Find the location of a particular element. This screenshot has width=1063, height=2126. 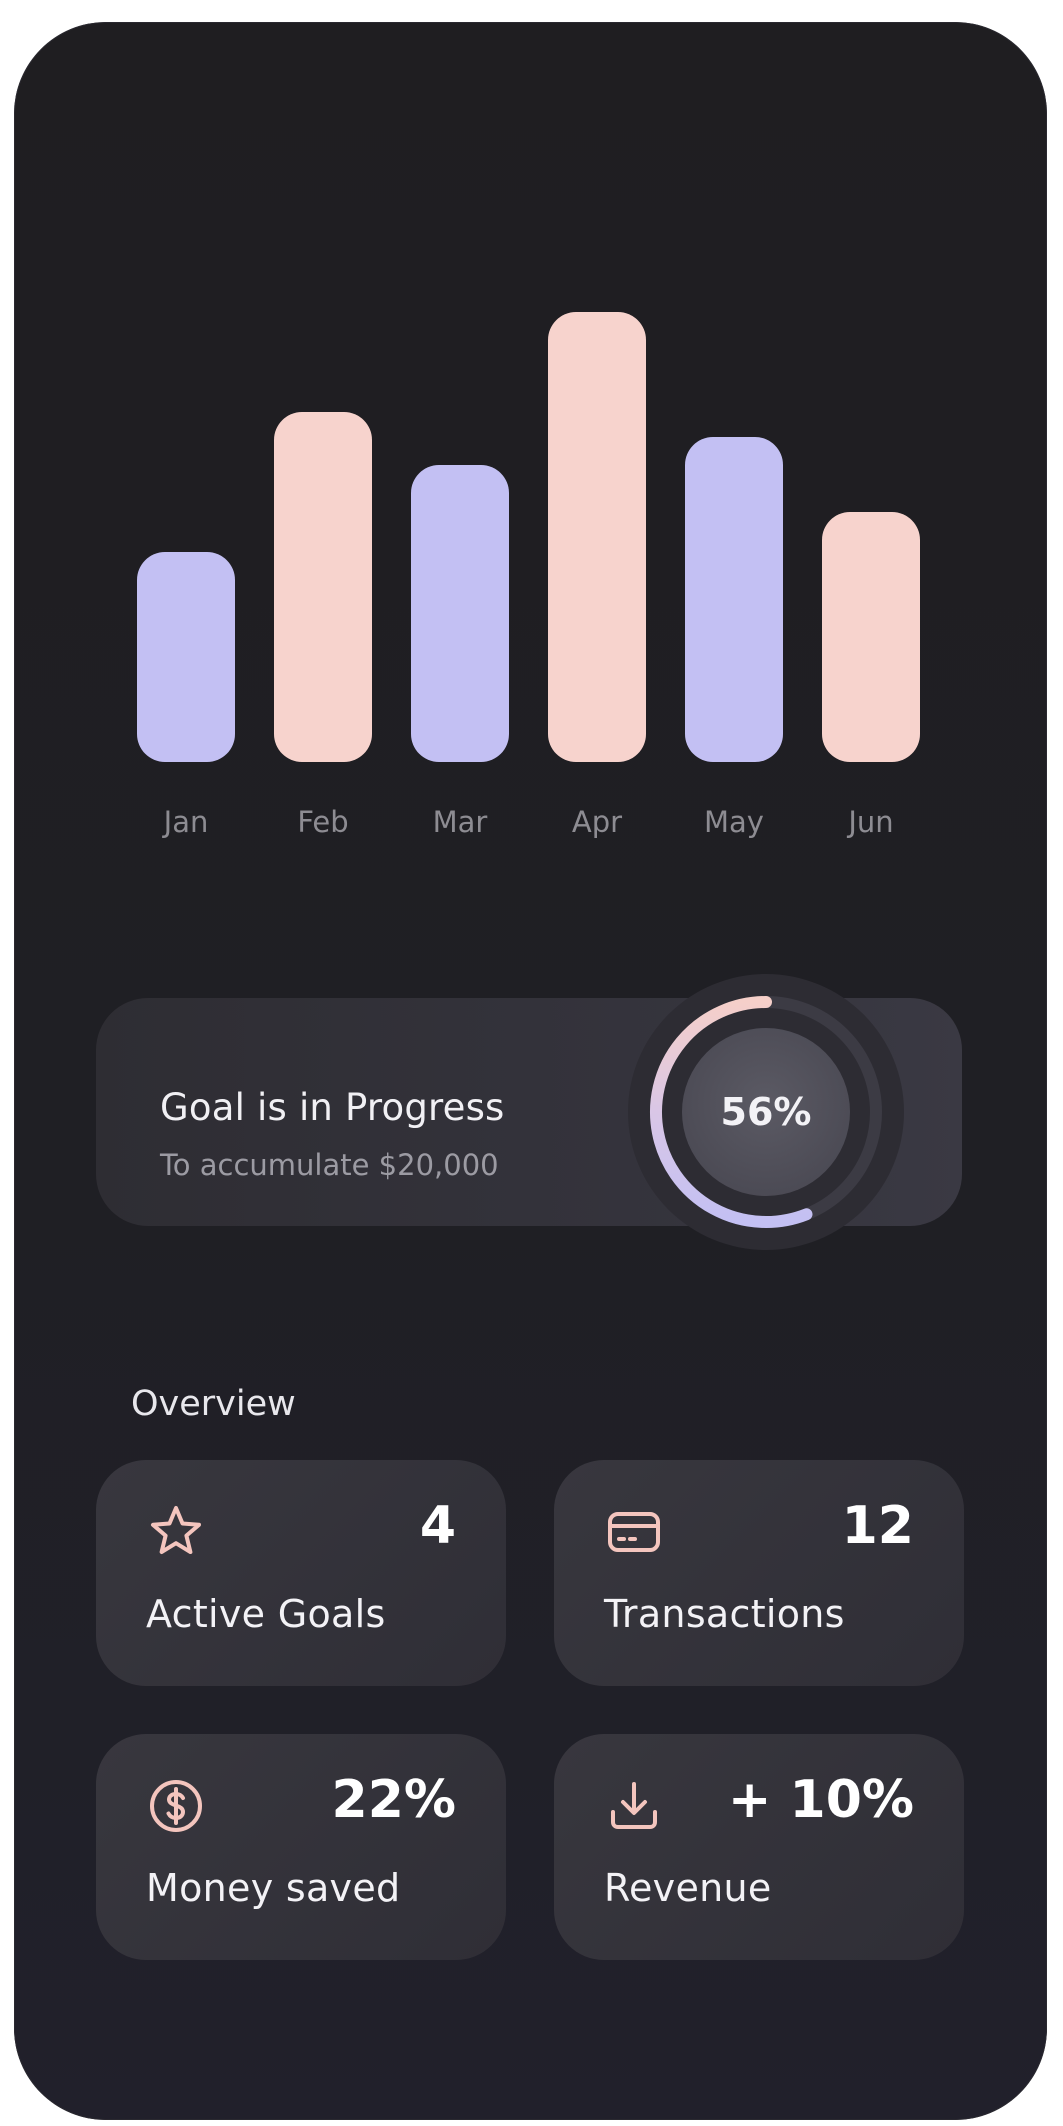

x-tick-label: Apr is located at coordinates (597, 822).